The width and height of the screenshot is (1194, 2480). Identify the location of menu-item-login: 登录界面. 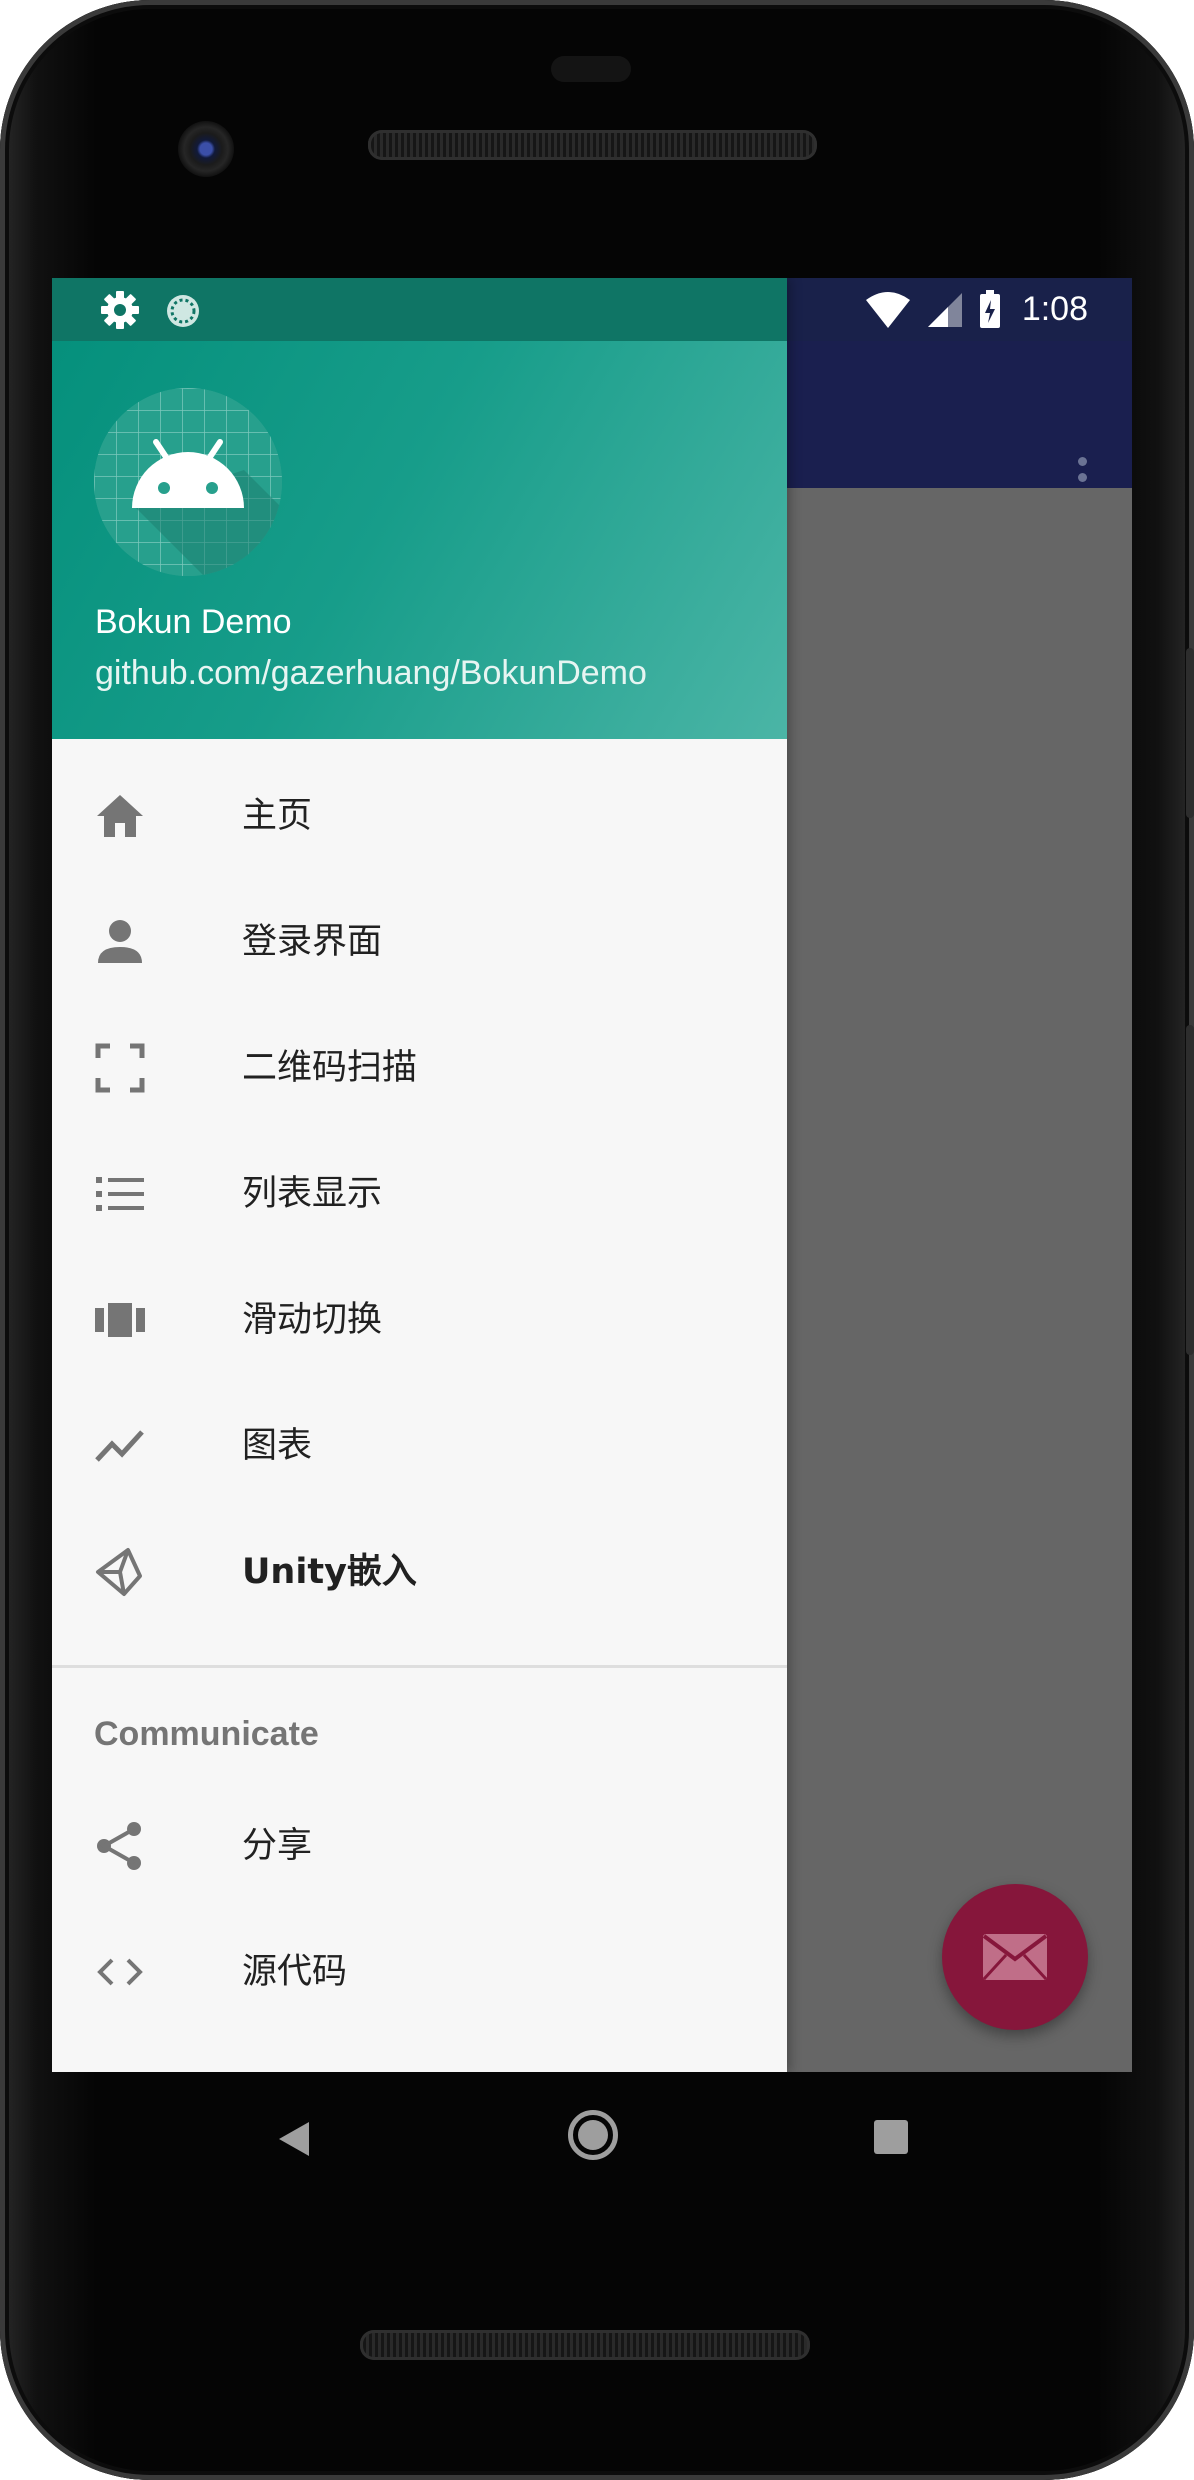
(419, 942).